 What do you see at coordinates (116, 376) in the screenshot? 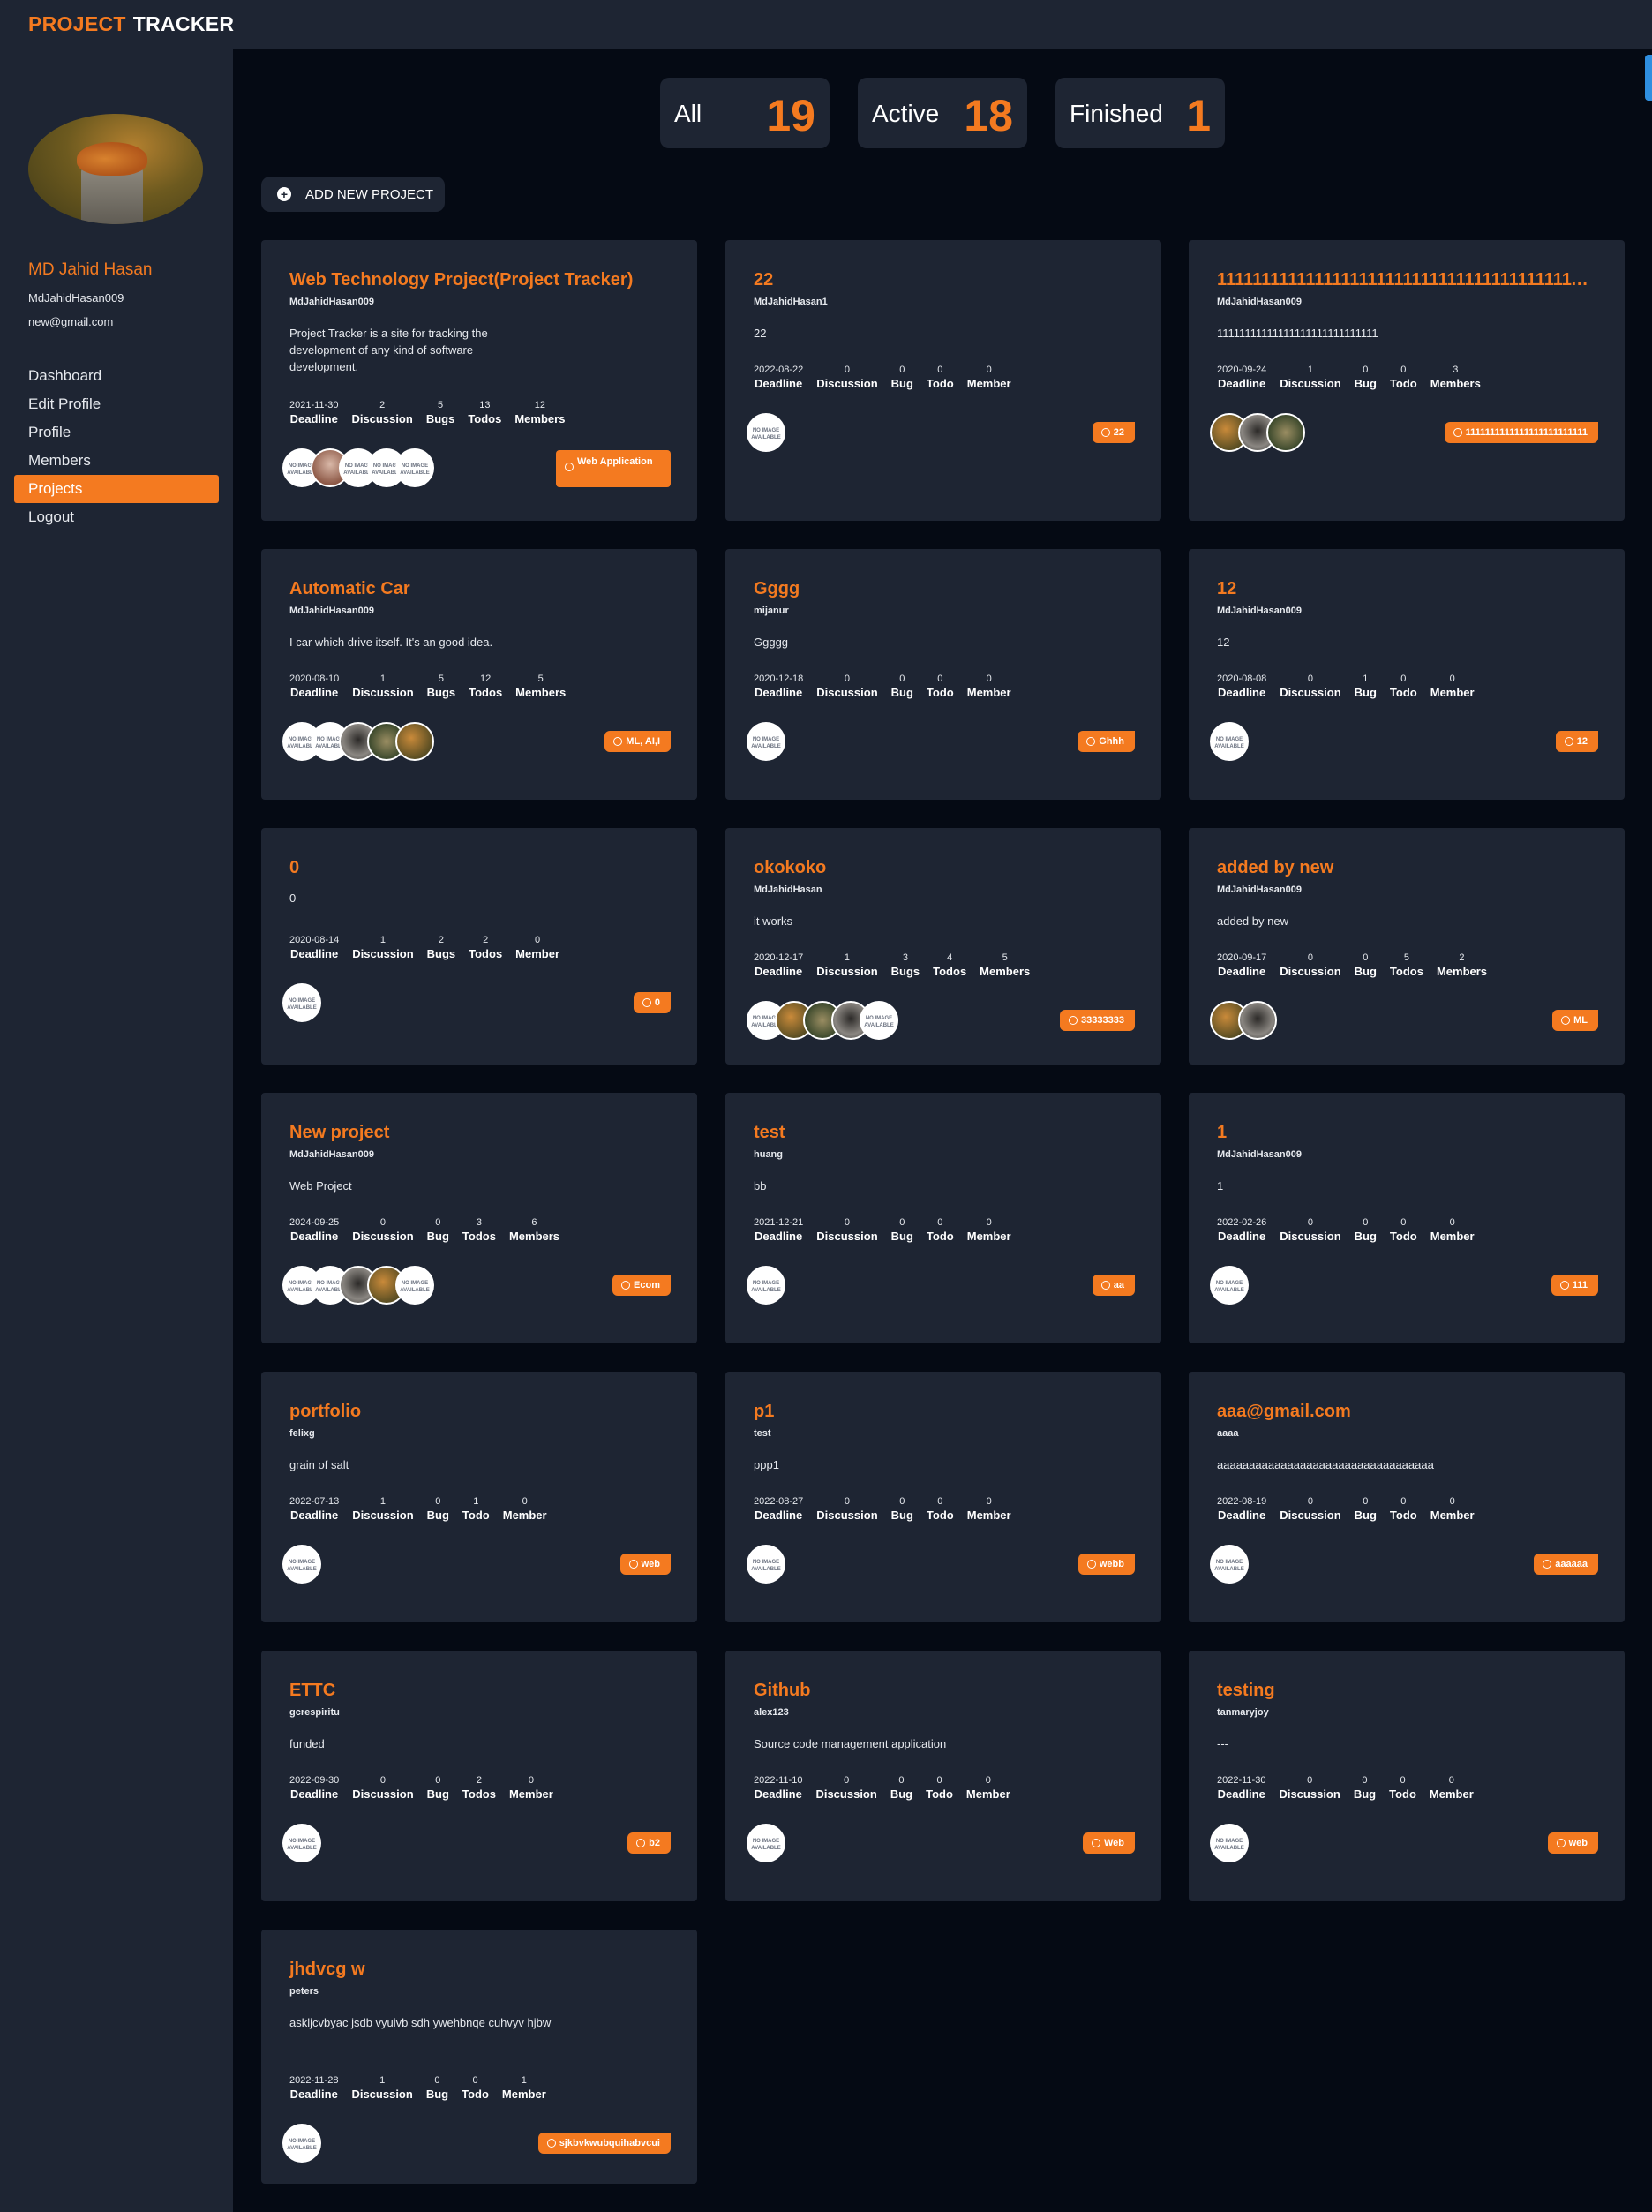
I see `sidebar-item-dashboard: Dashboard` at bounding box center [116, 376].